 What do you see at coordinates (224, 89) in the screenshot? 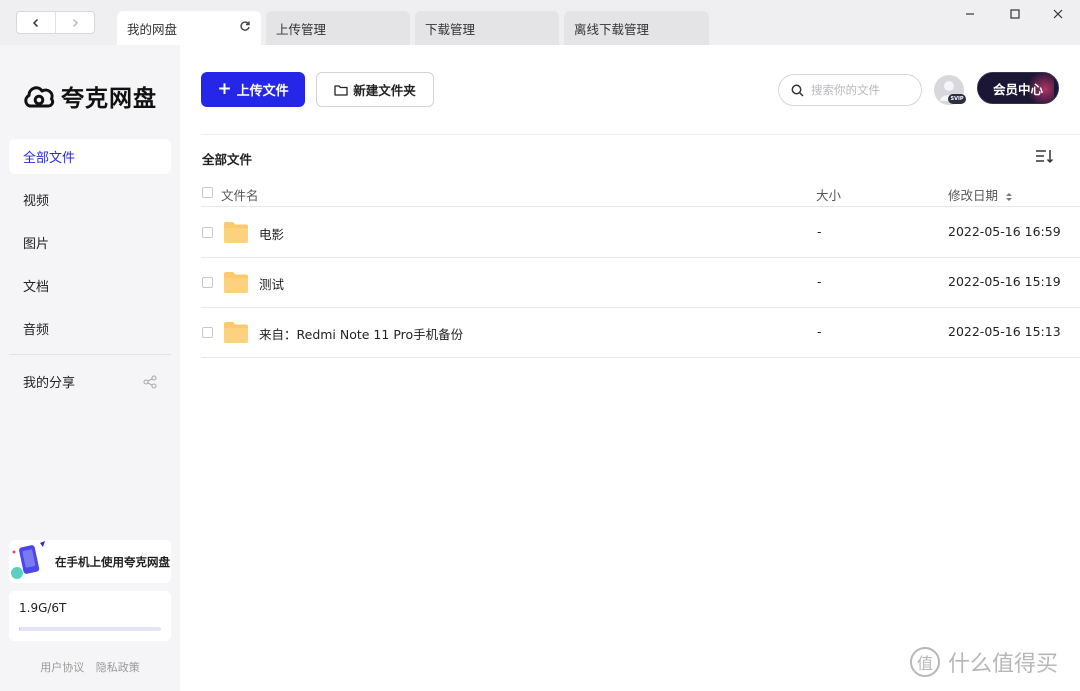
I see `plus-icon: +` at bounding box center [224, 89].